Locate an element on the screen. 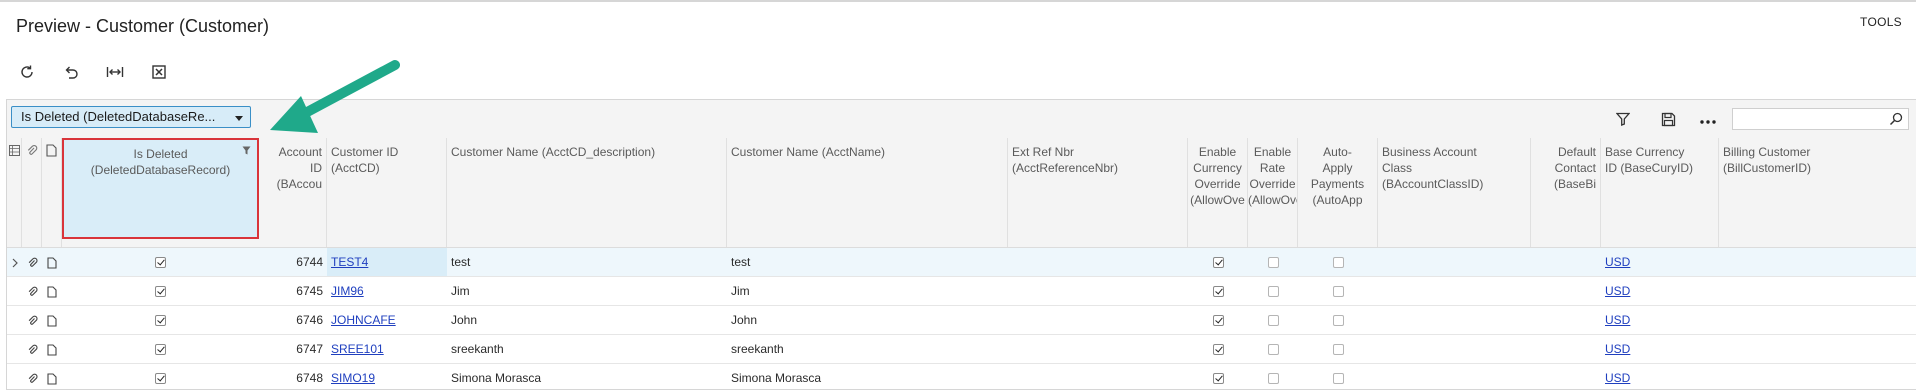  cust_desc-value: Simona Morasca is located at coordinates (496, 378).